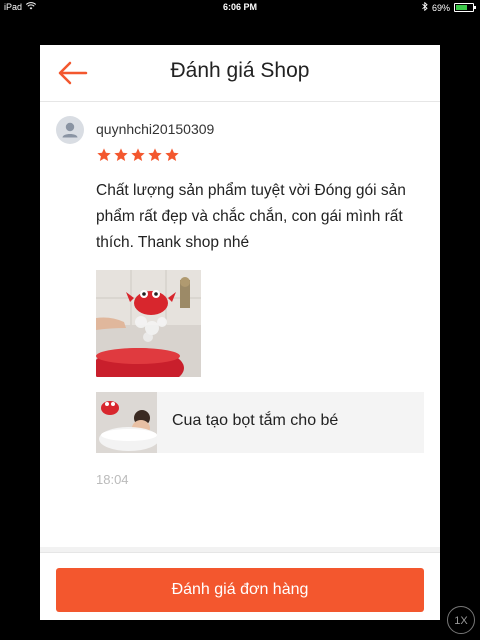 This screenshot has width=480, height=640. What do you see at coordinates (112, 479) in the screenshot?
I see `review-time: 18:04` at bounding box center [112, 479].